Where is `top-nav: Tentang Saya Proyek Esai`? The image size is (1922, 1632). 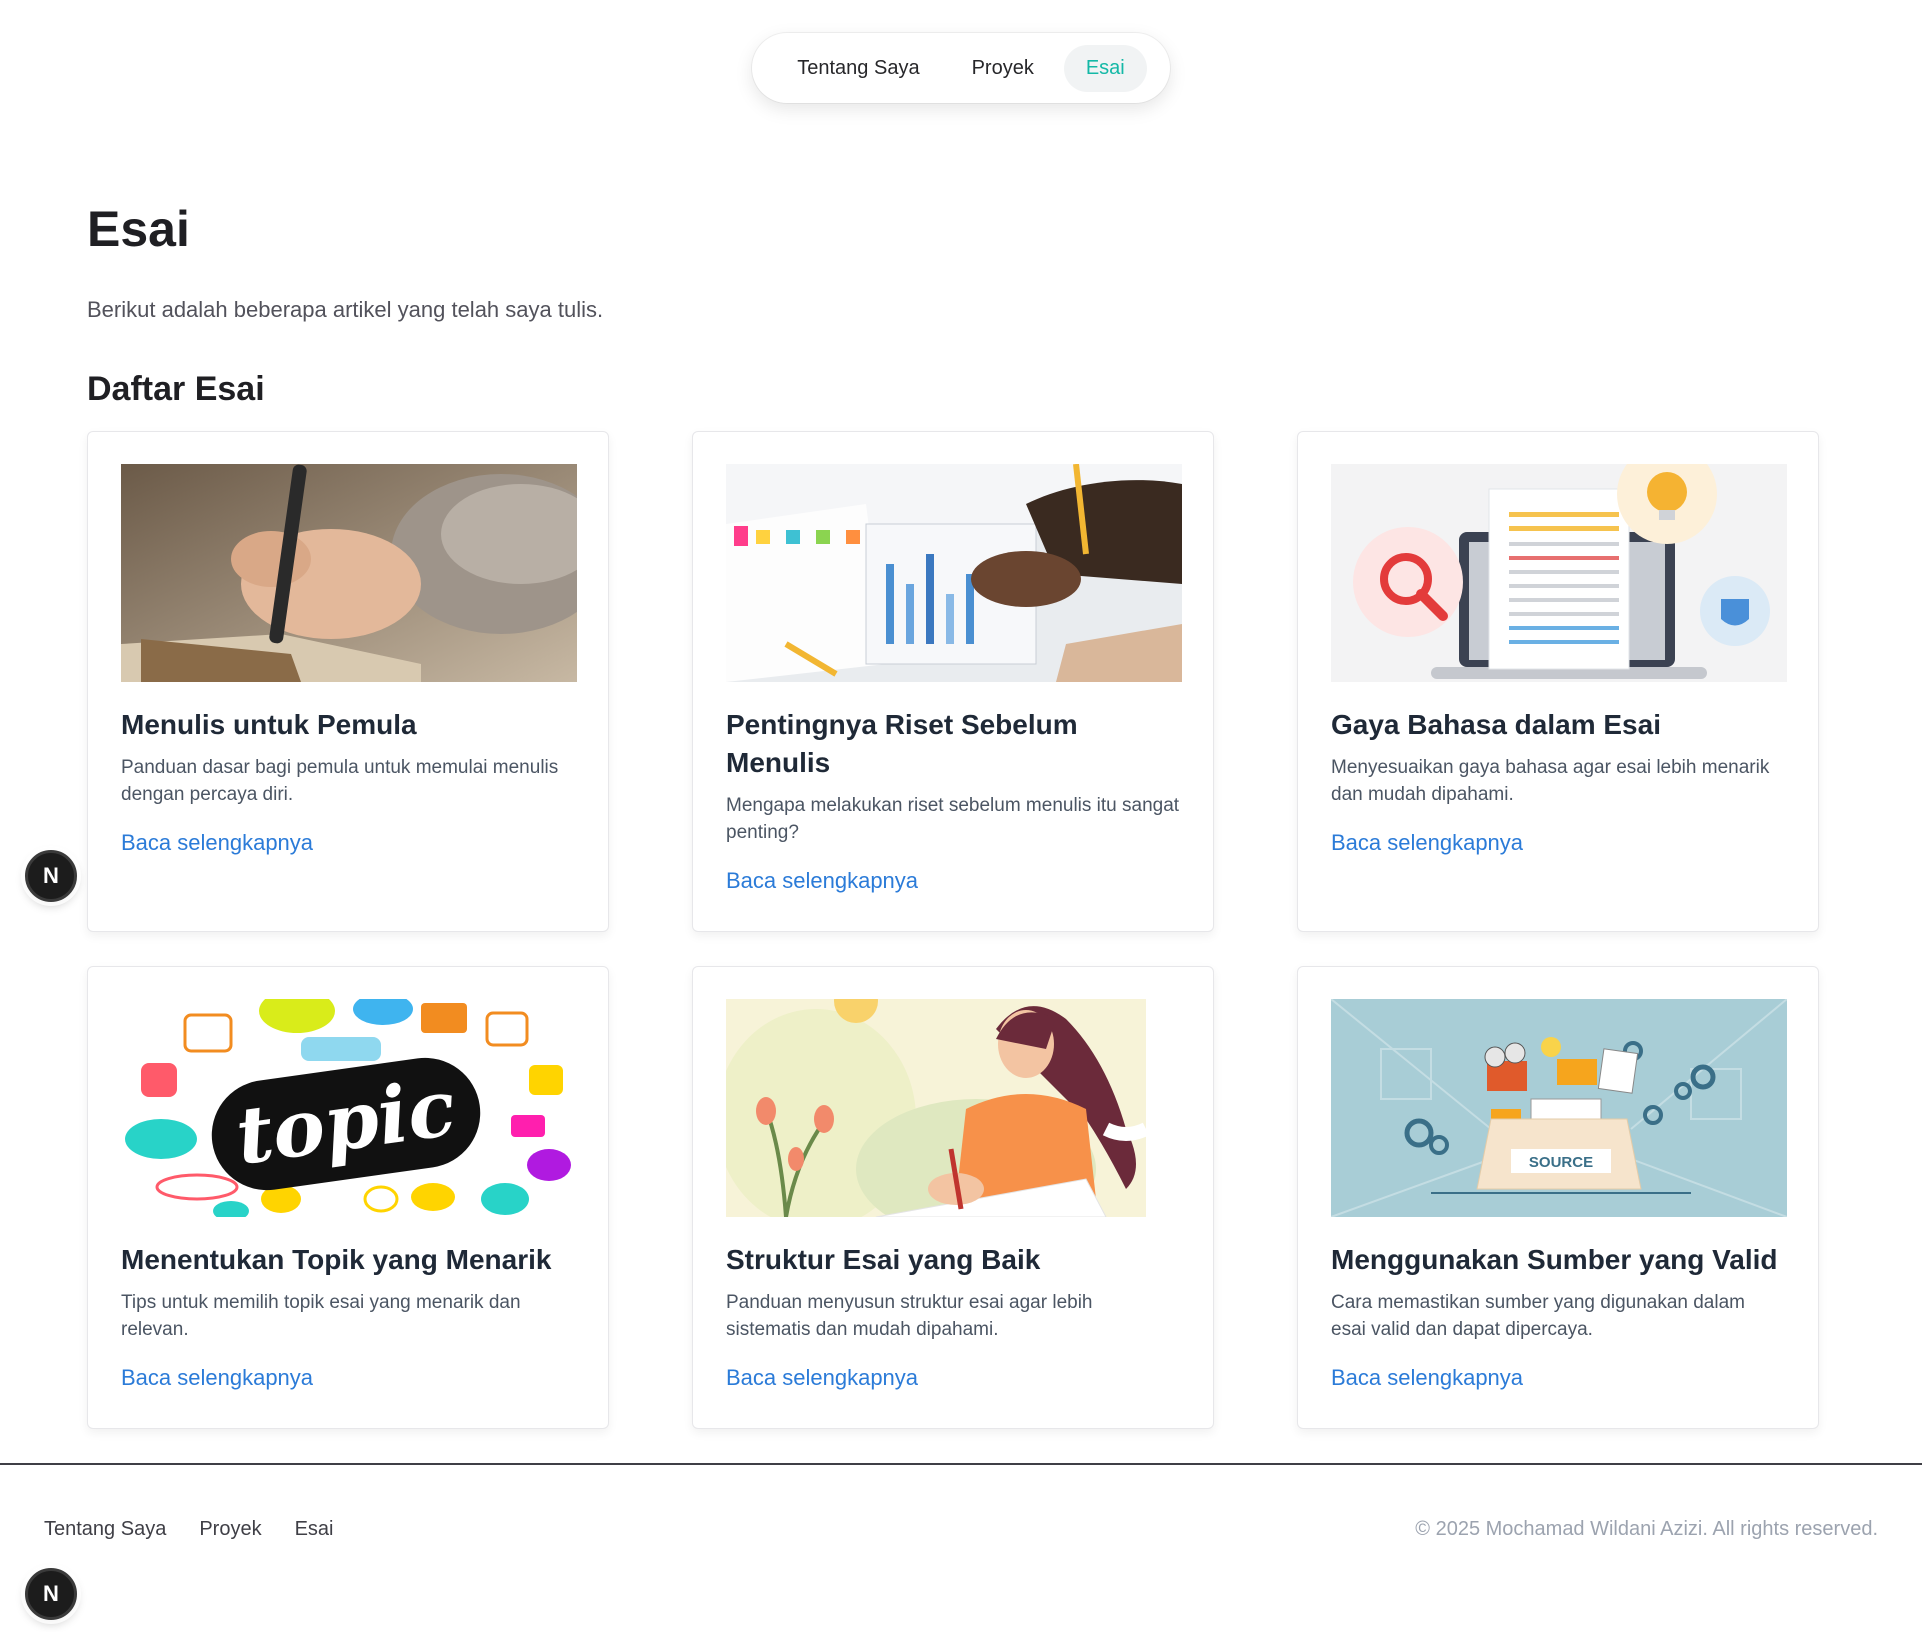 top-nav: Tentang Saya Proyek Esai is located at coordinates (961, 68).